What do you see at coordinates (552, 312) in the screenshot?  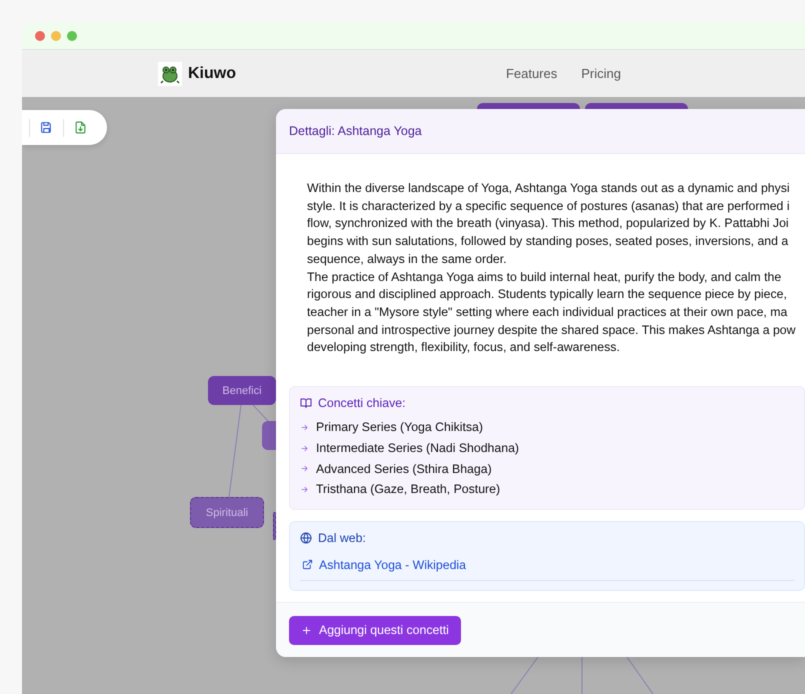 I see `description-paragraph: The practice of Ashtanga Yoga aims to build internal heat, purify the body, and calm the rigorous and disciplined approach. Students typically learn the sequence piece by piece, teacher in a "Mysore style" setting where each individual practices at their own pace, ma personal and introspective journey despite the shared space. This makes Ashtanga a pow developing strength, flexibility, focus, and self-awareness.` at bounding box center [552, 312].